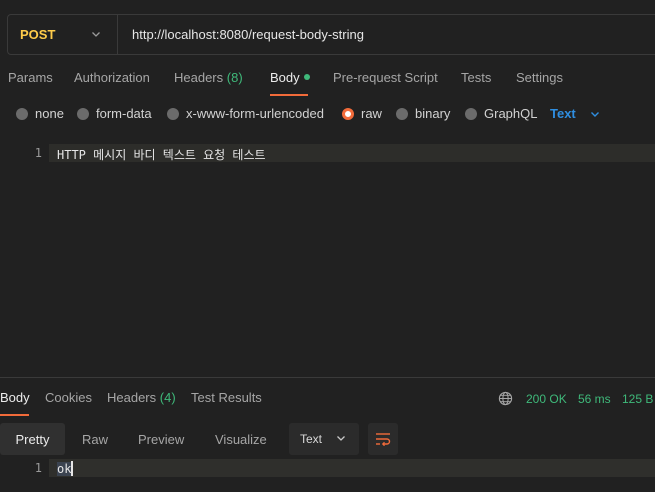  I want to click on response-tab-cookies: Cookies, so click(68, 397).